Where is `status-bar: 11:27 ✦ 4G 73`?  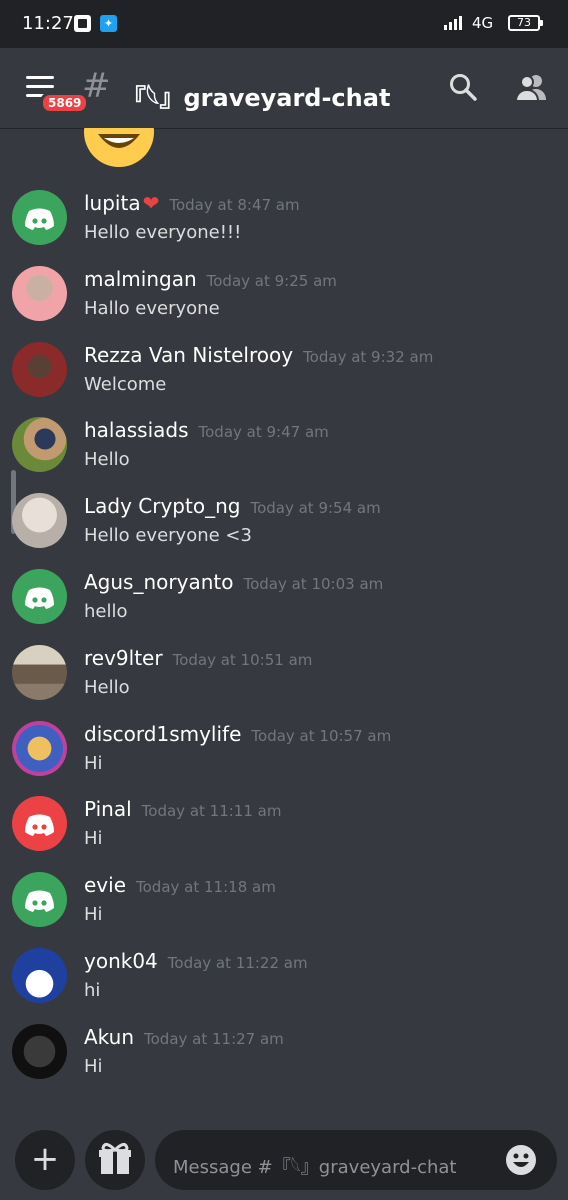 status-bar: 11:27 ✦ 4G 73 is located at coordinates (284, 24).